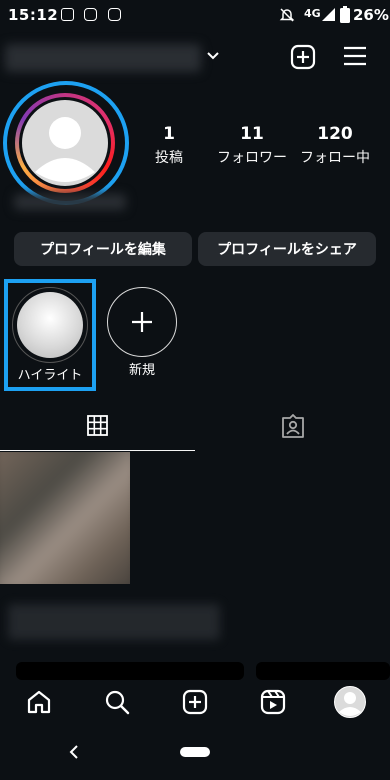 The image size is (390, 780). Describe the element at coordinates (114, 622) in the screenshot. I see `suggestions-blurred` at that location.